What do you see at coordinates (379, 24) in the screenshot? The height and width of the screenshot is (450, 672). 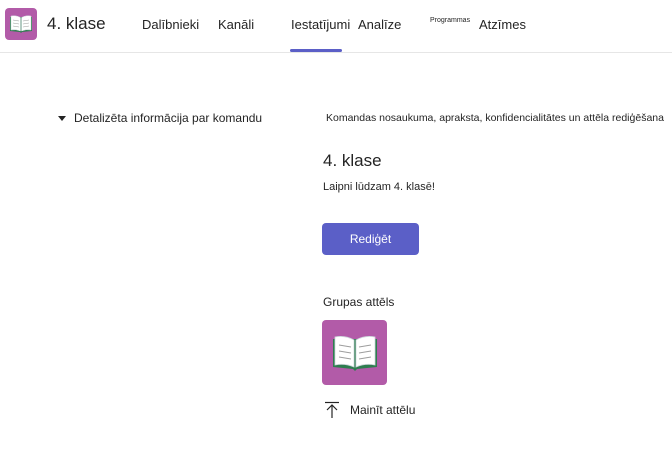 I see `tab-analytics: Analīze` at bounding box center [379, 24].